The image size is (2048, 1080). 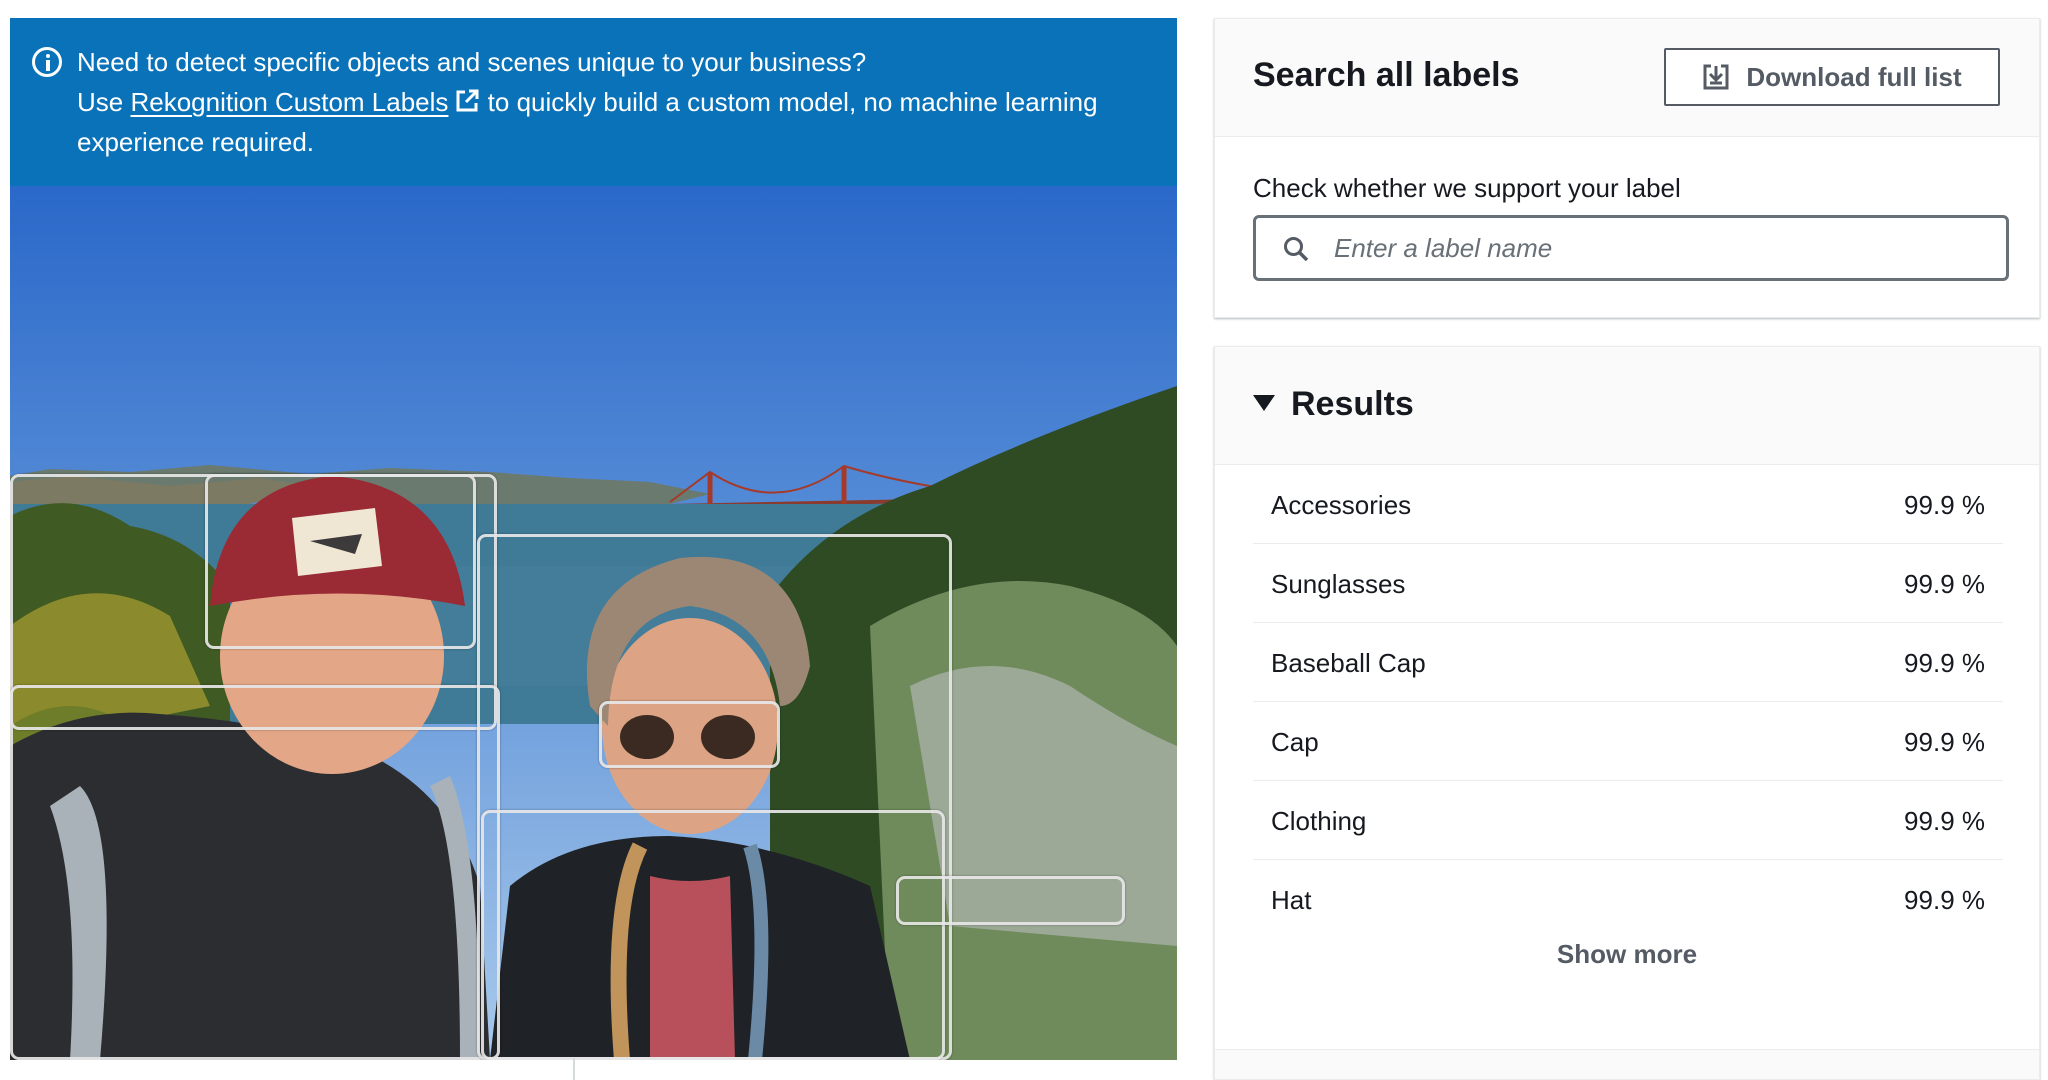 What do you see at coordinates (1467, 188) in the screenshot?
I see `label-check-field-label: Check whether we support your label` at bounding box center [1467, 188].